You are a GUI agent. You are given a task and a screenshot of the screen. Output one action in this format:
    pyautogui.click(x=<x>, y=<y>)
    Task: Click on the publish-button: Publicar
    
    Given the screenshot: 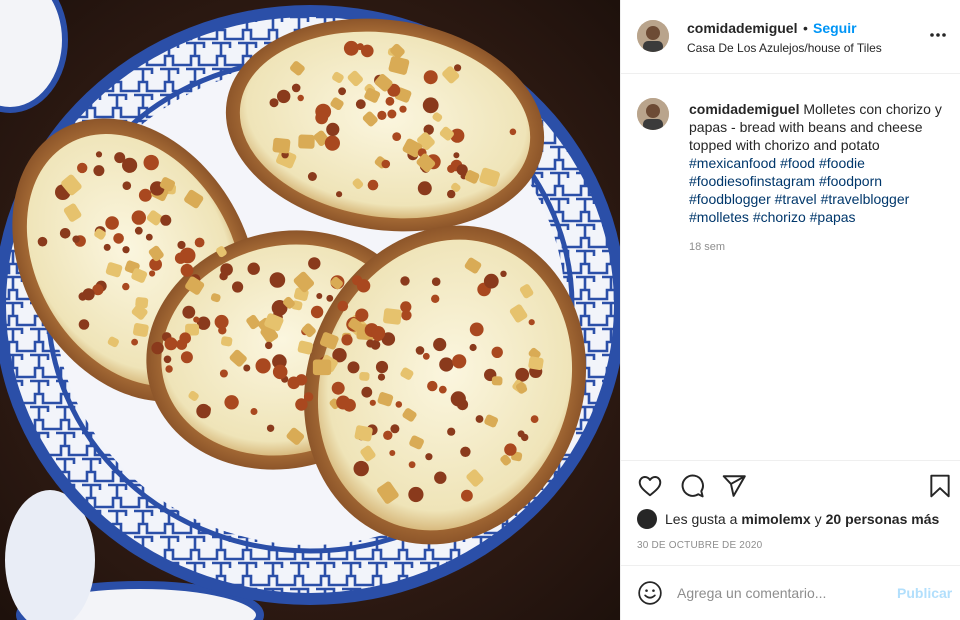 What is the action you would take?
    pyautogui.click(x=924, y=593)
    